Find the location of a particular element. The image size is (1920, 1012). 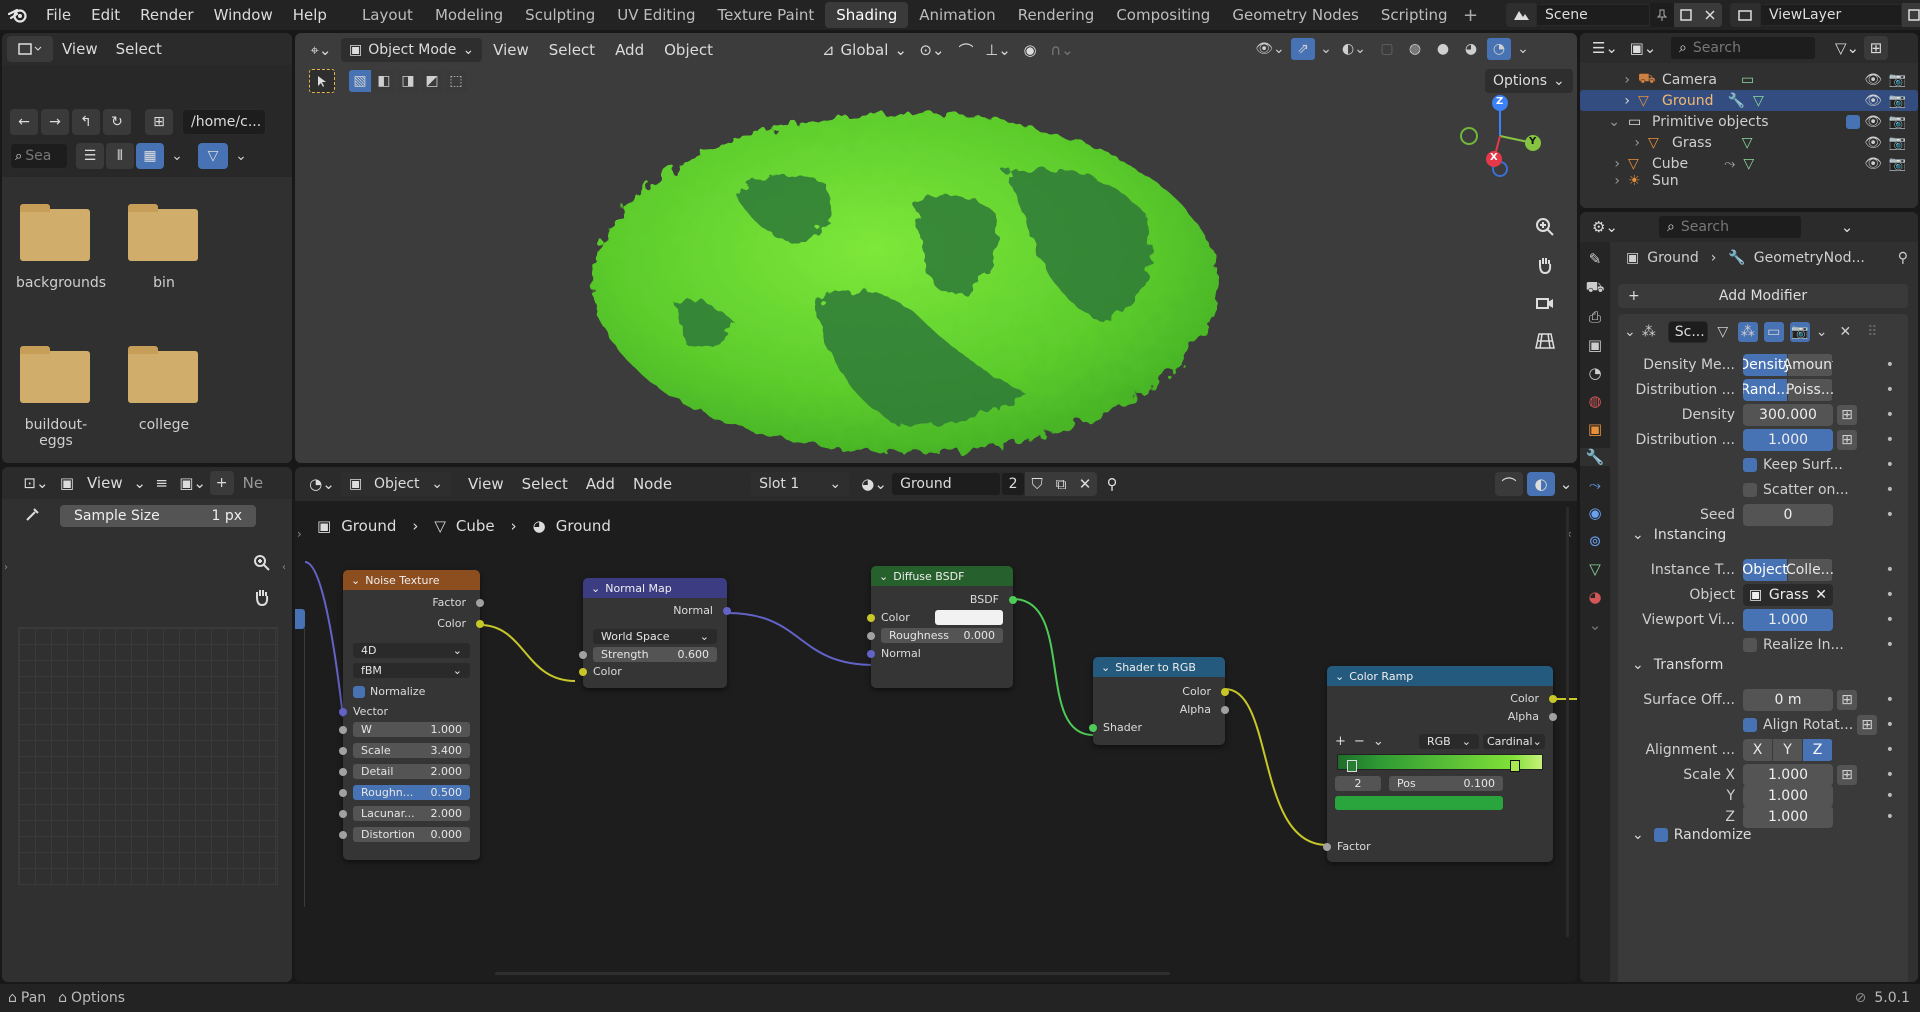

tab-compositing: Compositing is located at coordinates (1163, 15).